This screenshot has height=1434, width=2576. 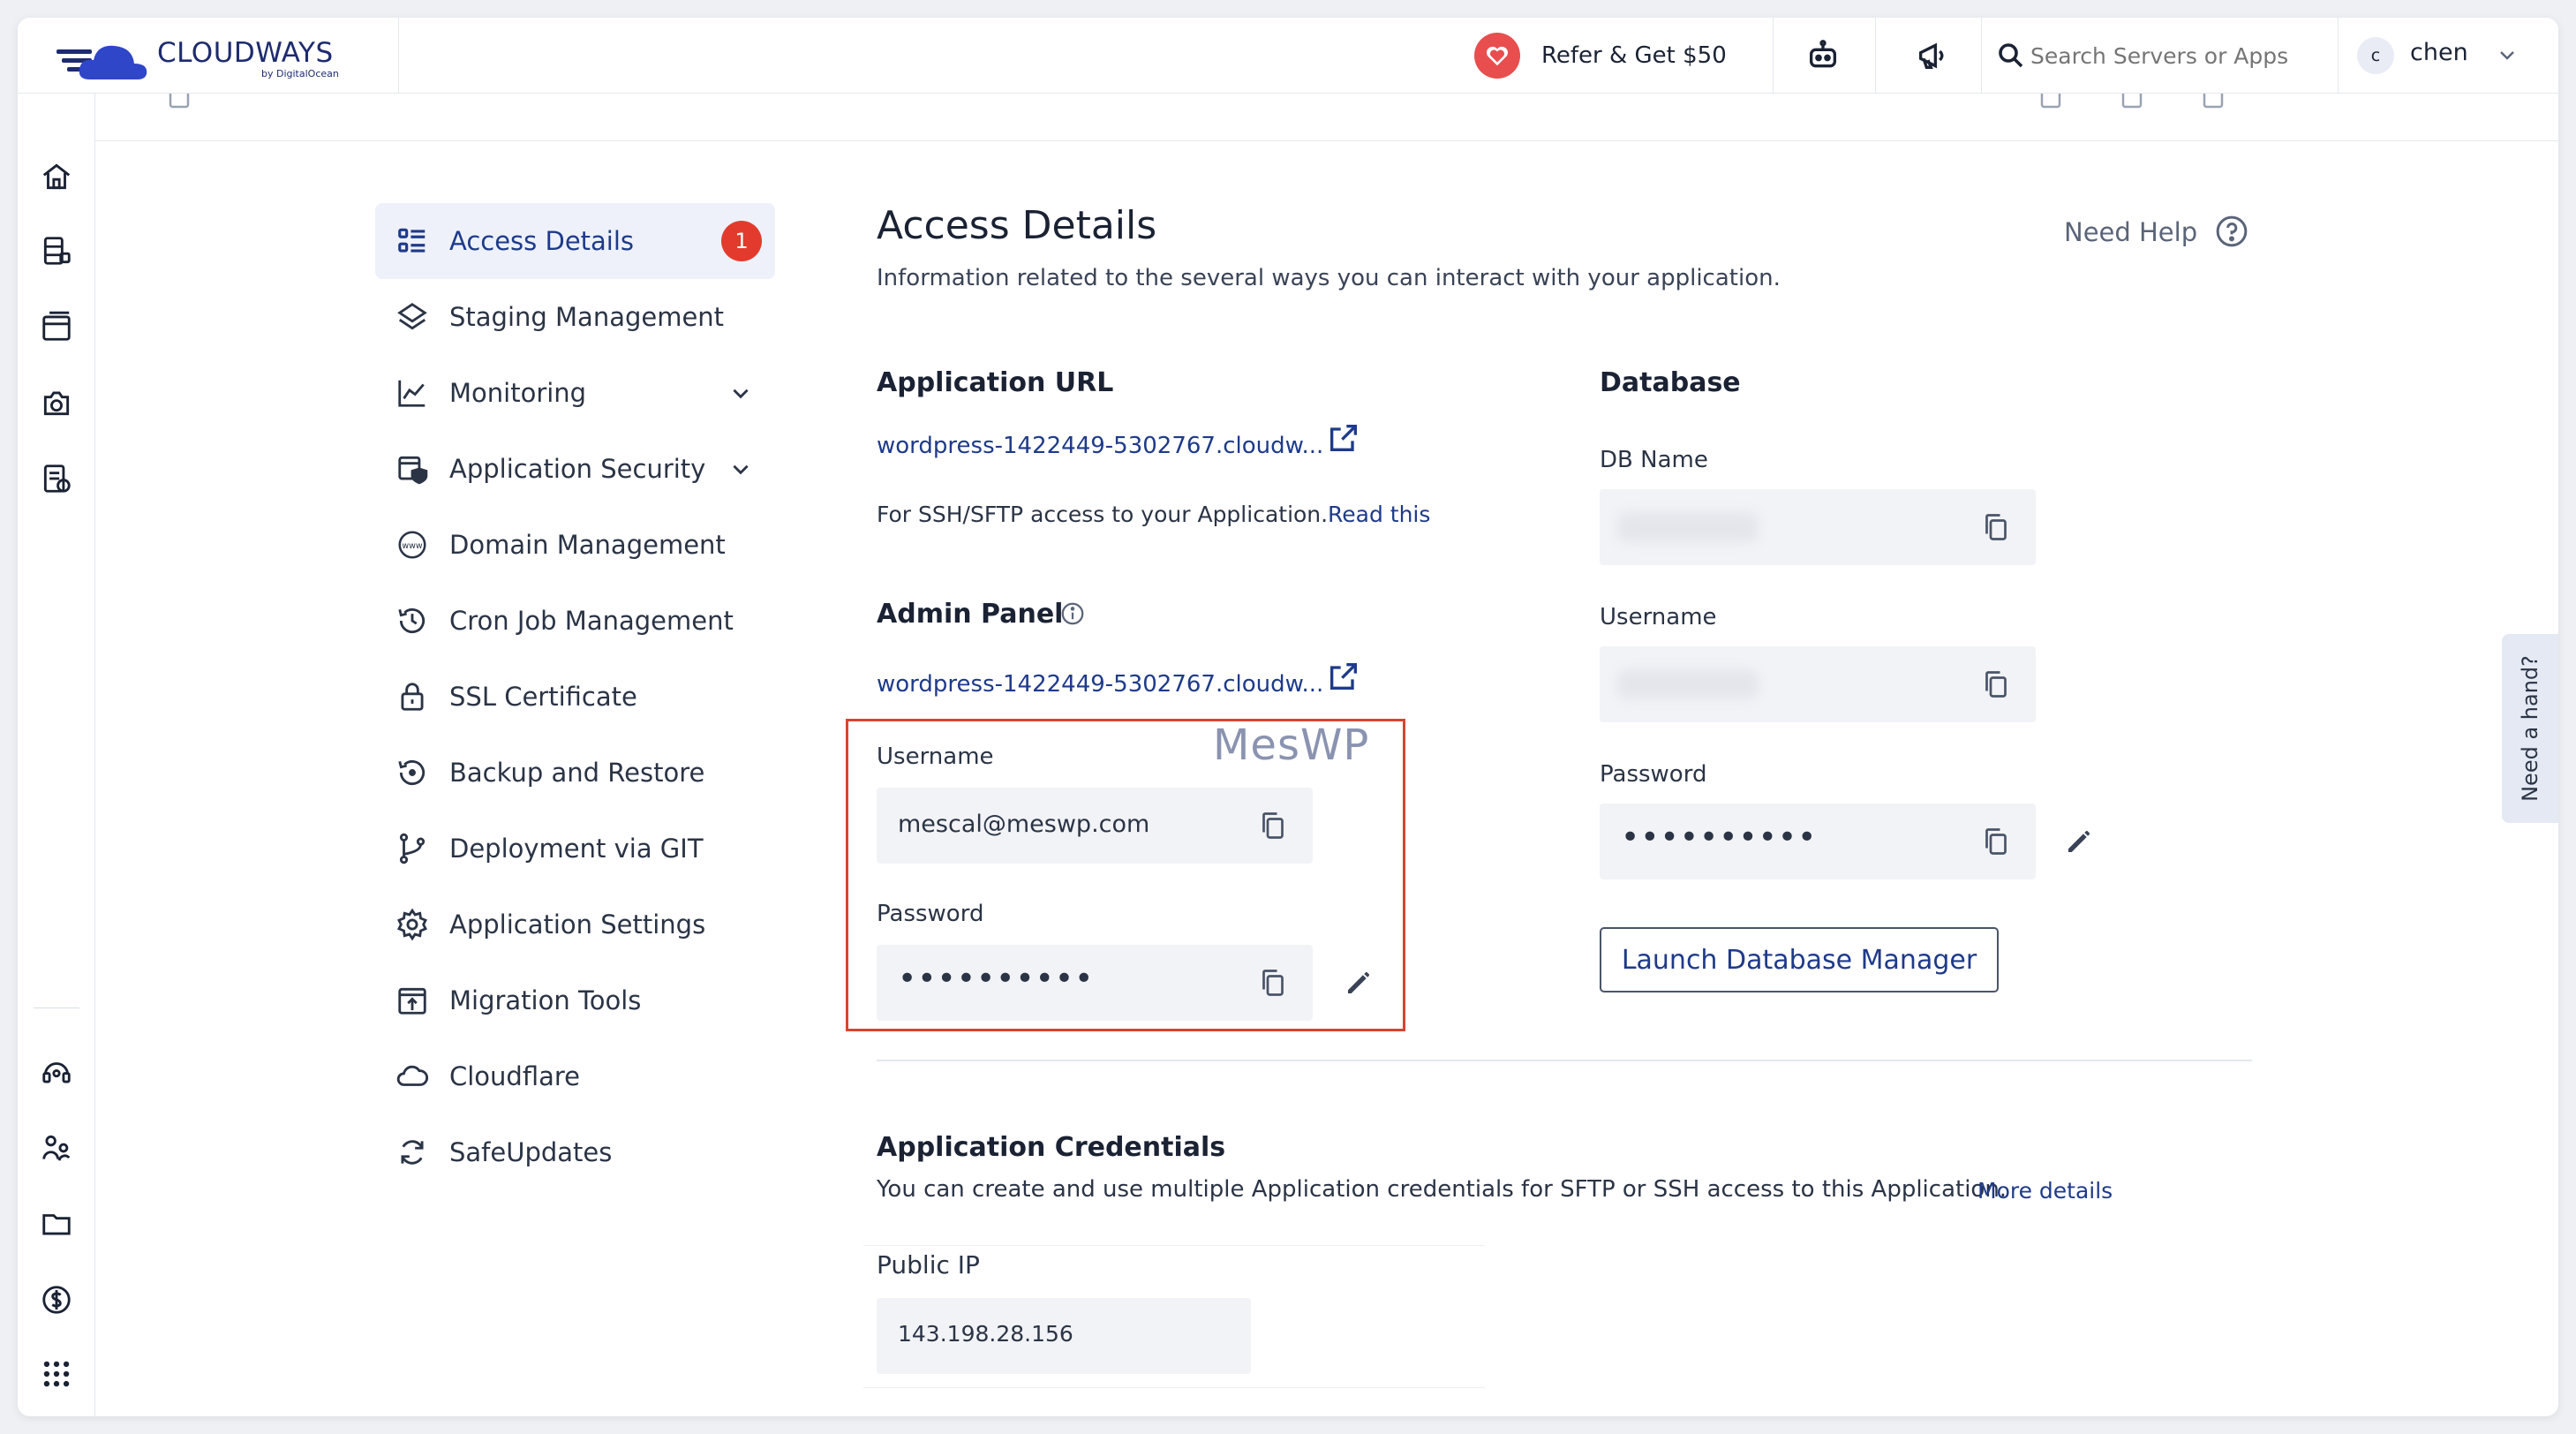 I want to click on chart-line-icon, so click(x=413, y=393).